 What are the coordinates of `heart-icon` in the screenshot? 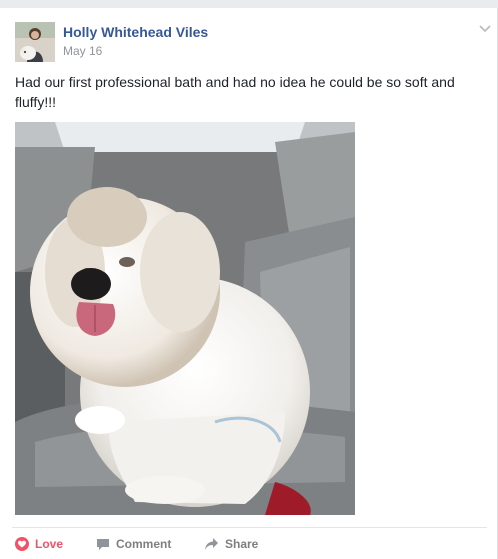 It's located at (22, 544).